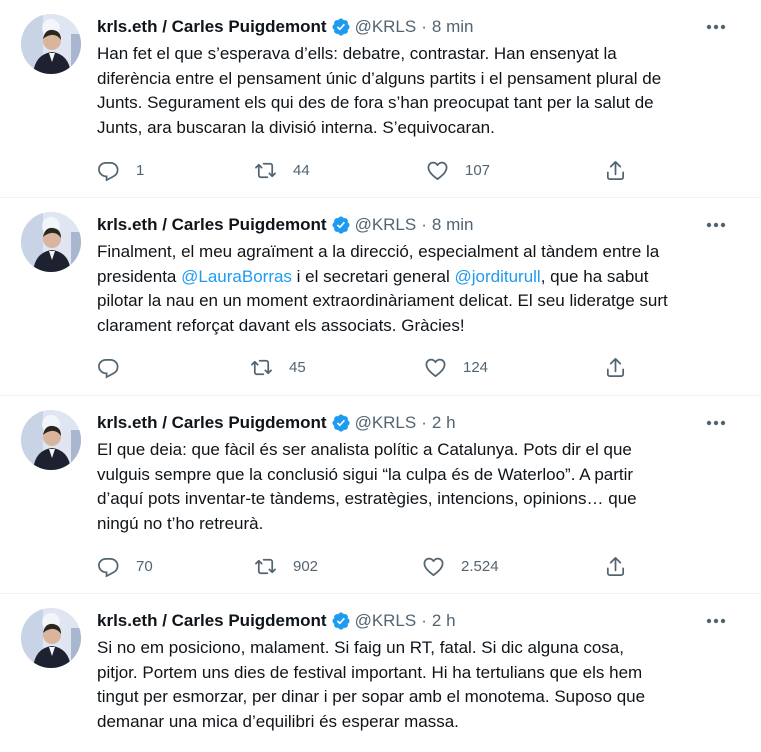 This screenshot has width=761, height=752. What do you see at coordinates (373, 276) in the screenshot?
I see `text-fragment: i el secretari general` at bounding box center [373, 276].